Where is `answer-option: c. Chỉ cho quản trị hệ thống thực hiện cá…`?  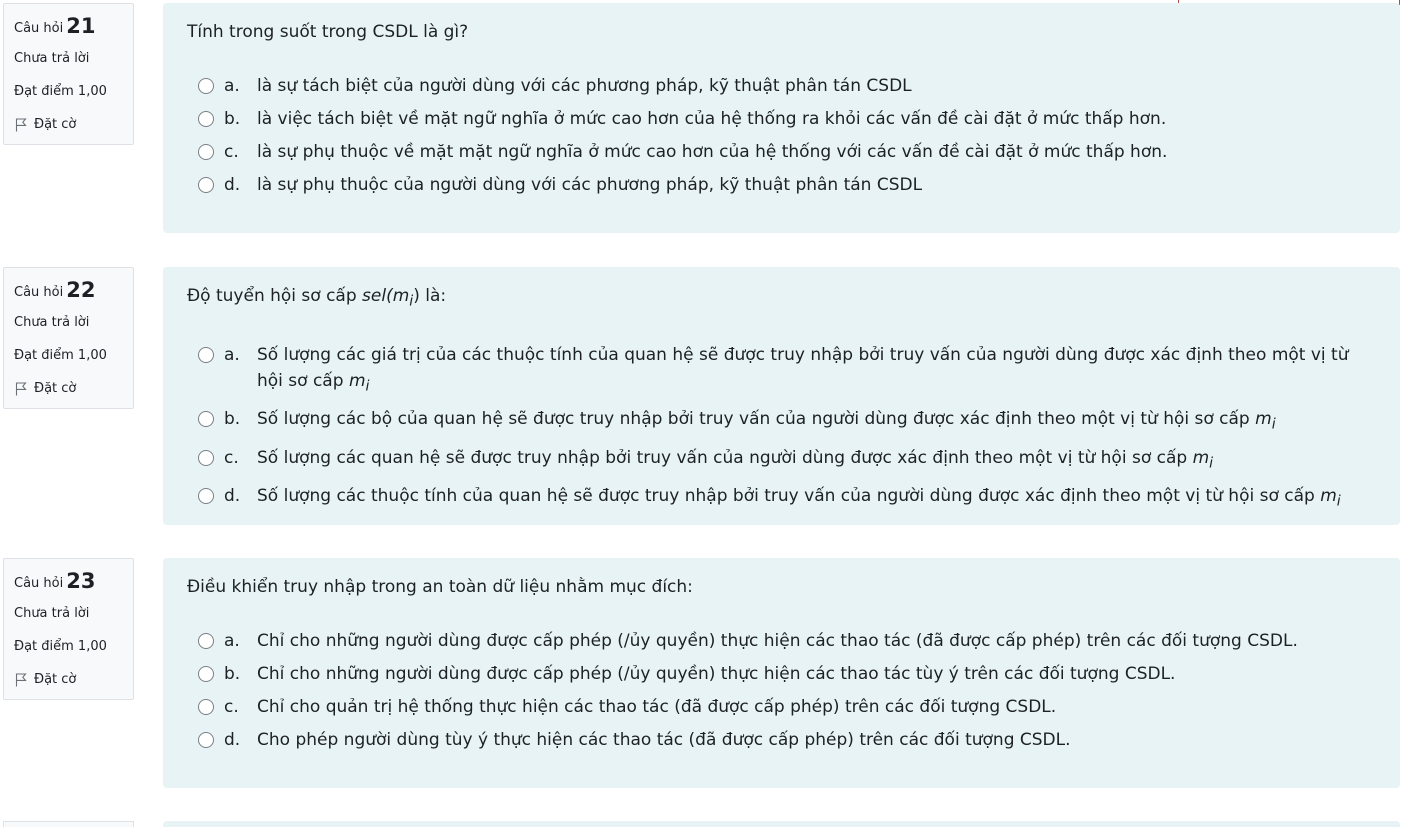
answer-option: c. Chỉ cho quản trị hệ thống thực hiện cá… is located at coordinates (781, 706).